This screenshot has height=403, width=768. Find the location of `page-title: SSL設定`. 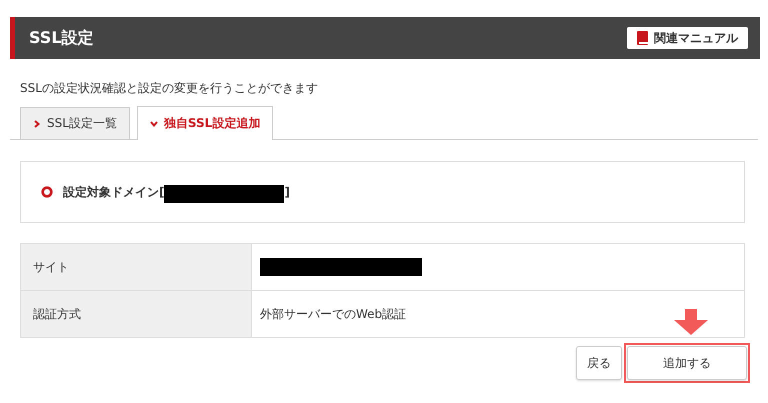

page-title: SSL設定 is located at coordinates (61, 38).